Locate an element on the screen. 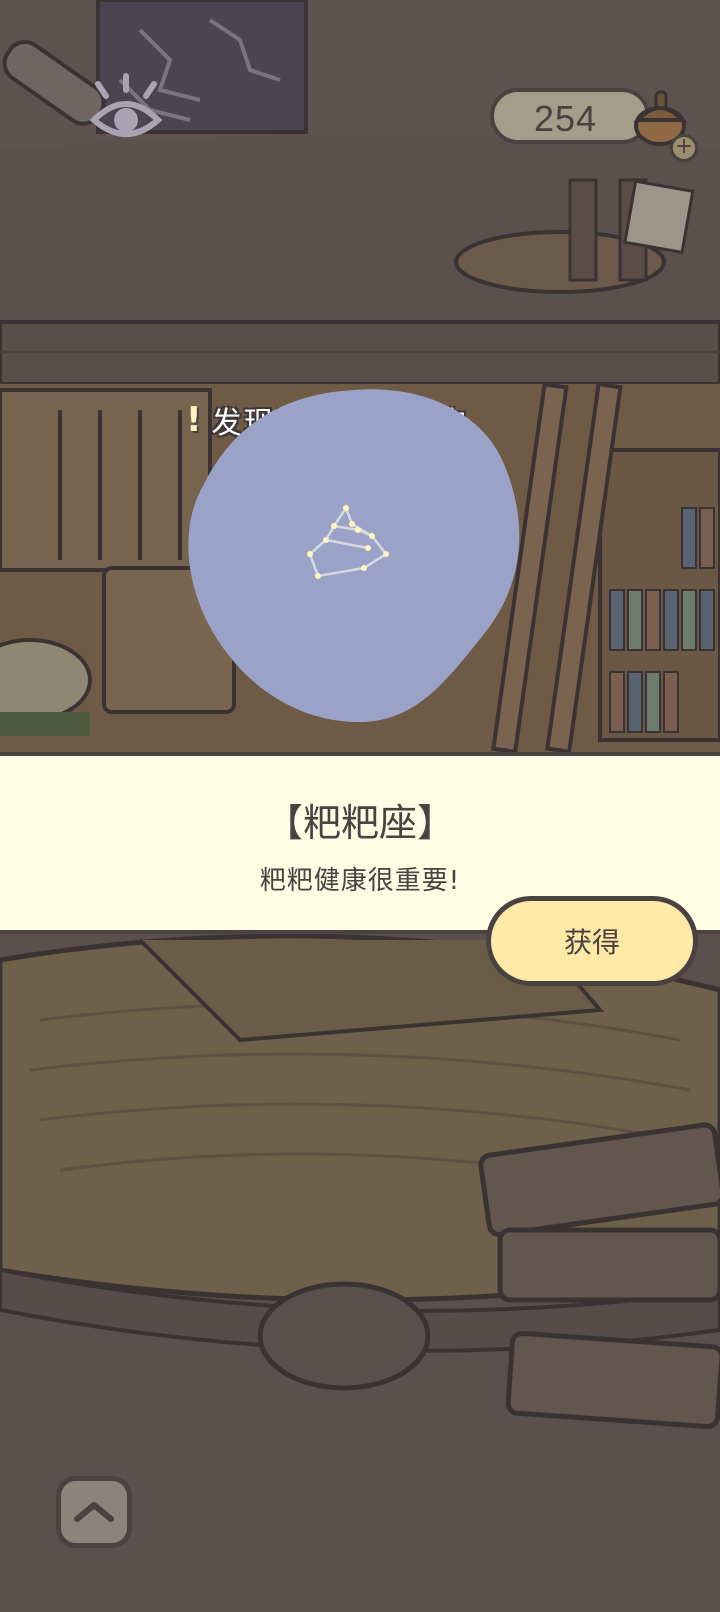 The width and height of the screenshot is (720, 1612). acorn-counter: 254 is located at coordinates (570, 116).